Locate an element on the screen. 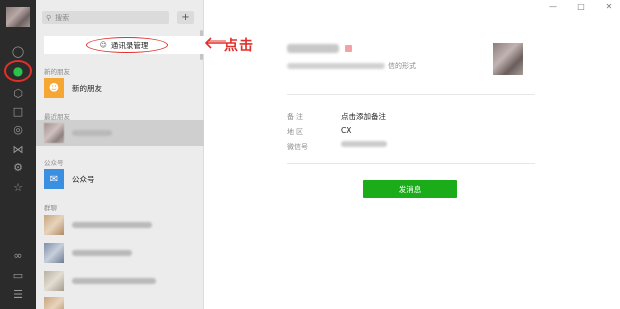 The image size is (620, 309). wechat-id-redacted is located at coordinates (364, 144).